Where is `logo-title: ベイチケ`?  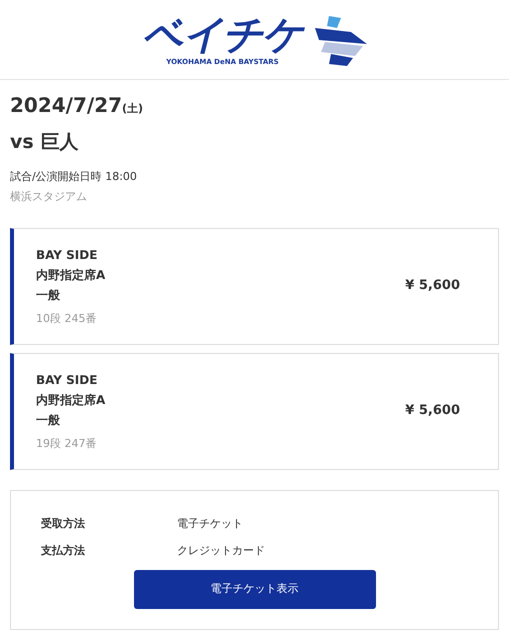
logo-title: ベイチケ is located at coordinates (222, 34).